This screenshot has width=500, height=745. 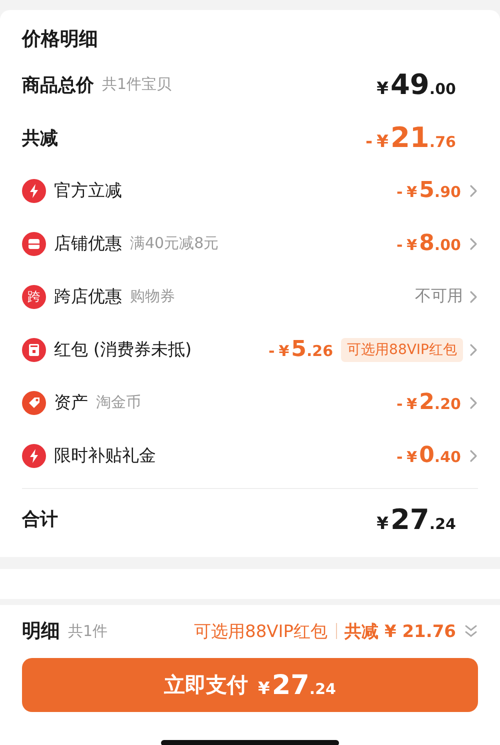 What do you see at coordinates (471, 631) in the screenshot?
I see `double-chevron-down-icon` at bounding box center [471, 631].